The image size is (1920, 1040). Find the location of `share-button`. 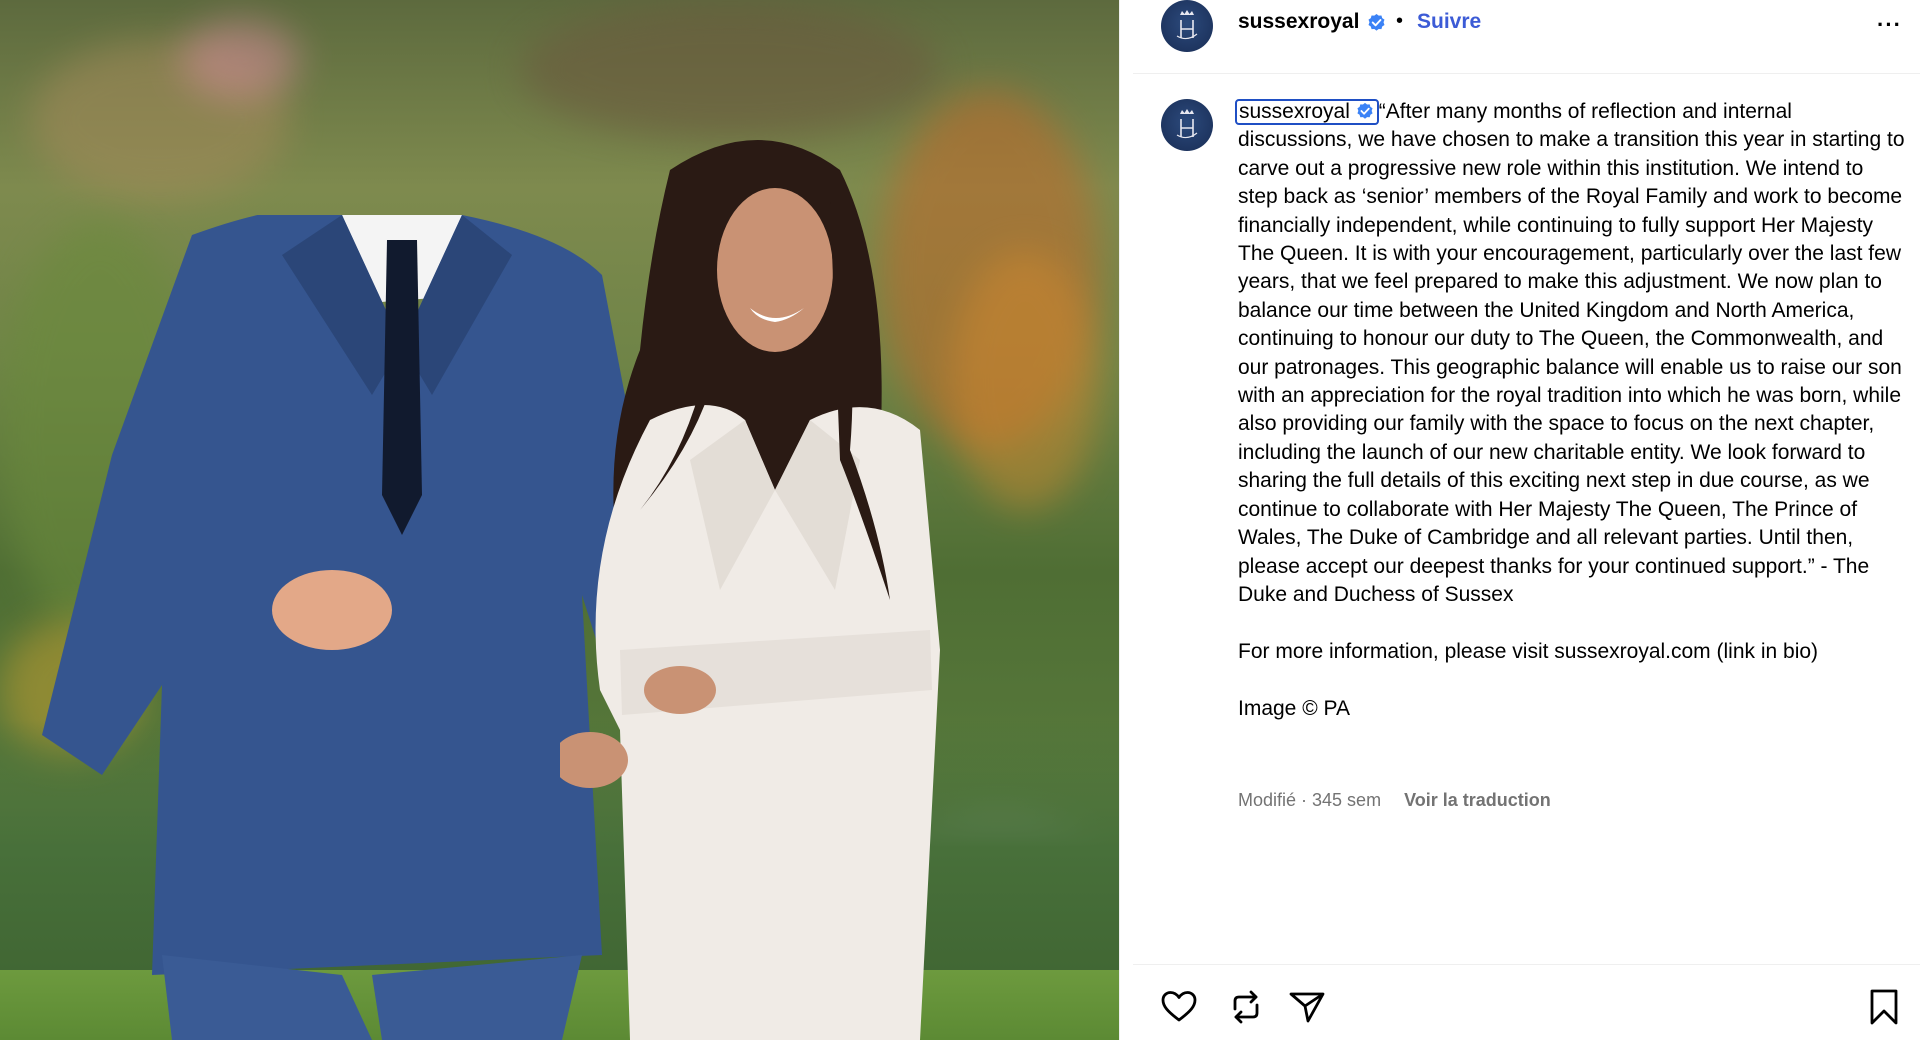

share-button is located at coordinates (1307, 1007).